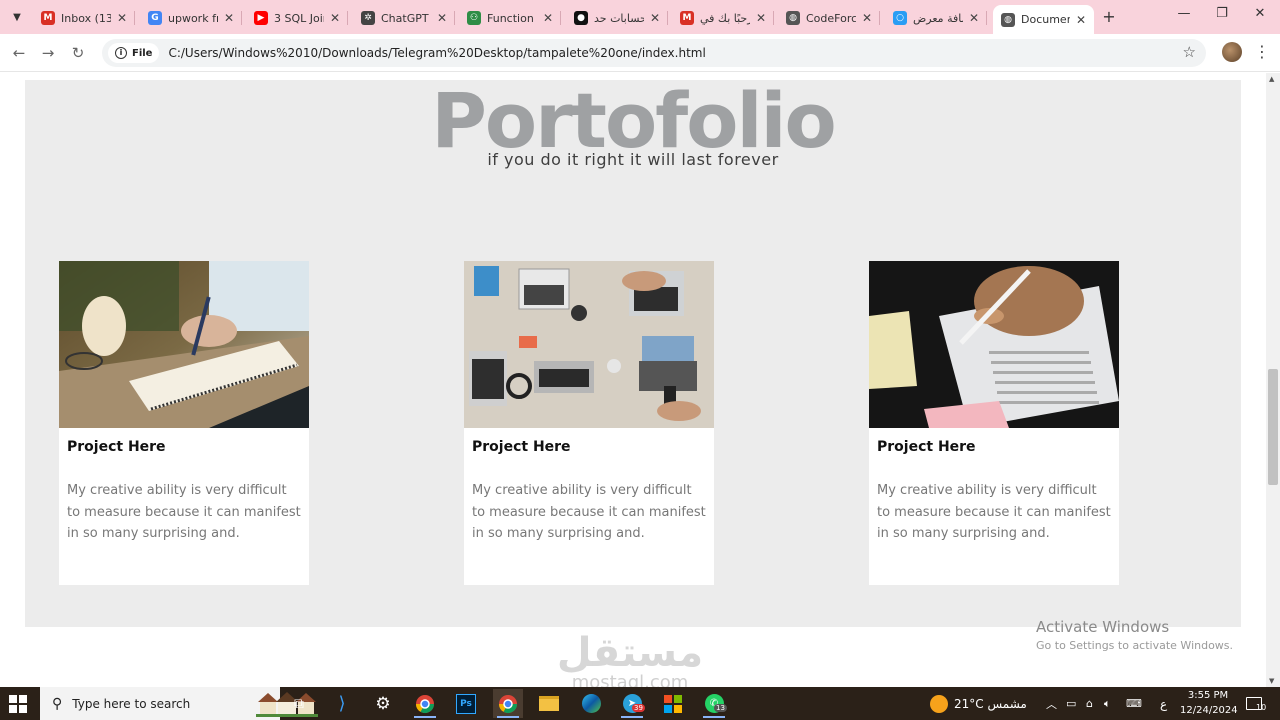  I want to click on tab: ⚇ Function C✕, so click(510, 18).